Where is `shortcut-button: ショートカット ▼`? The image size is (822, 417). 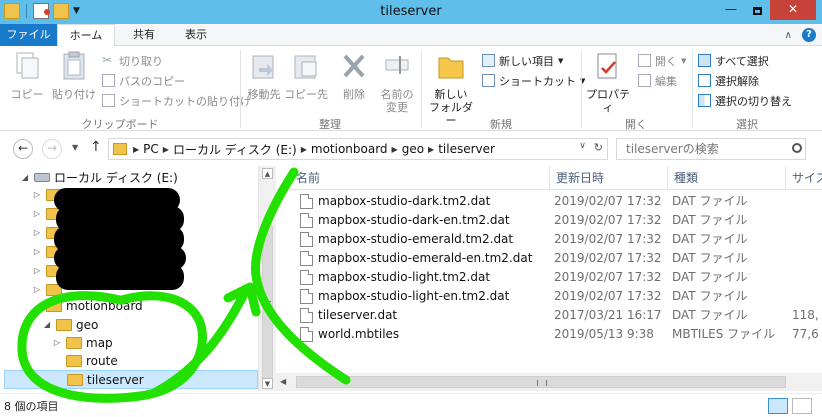 shortcut-button: ショートカット ▼ is located at coordinates (533, 80).